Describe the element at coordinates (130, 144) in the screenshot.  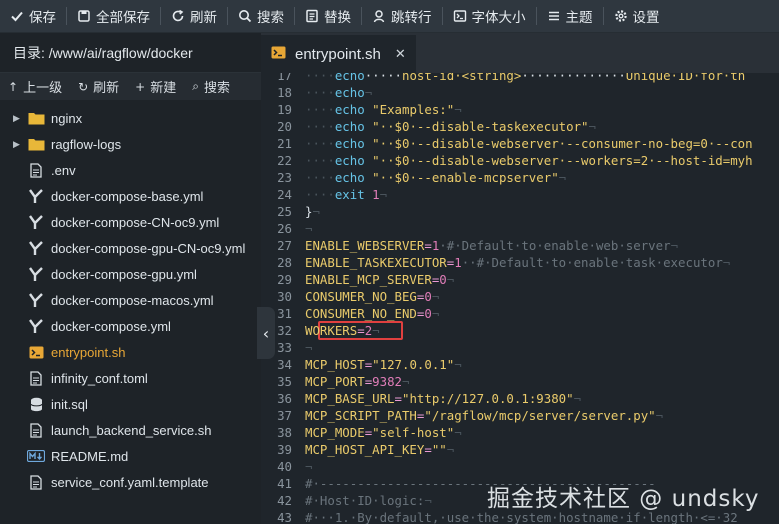
I see `folder-item: ▶ ragflow-logs` at that location.